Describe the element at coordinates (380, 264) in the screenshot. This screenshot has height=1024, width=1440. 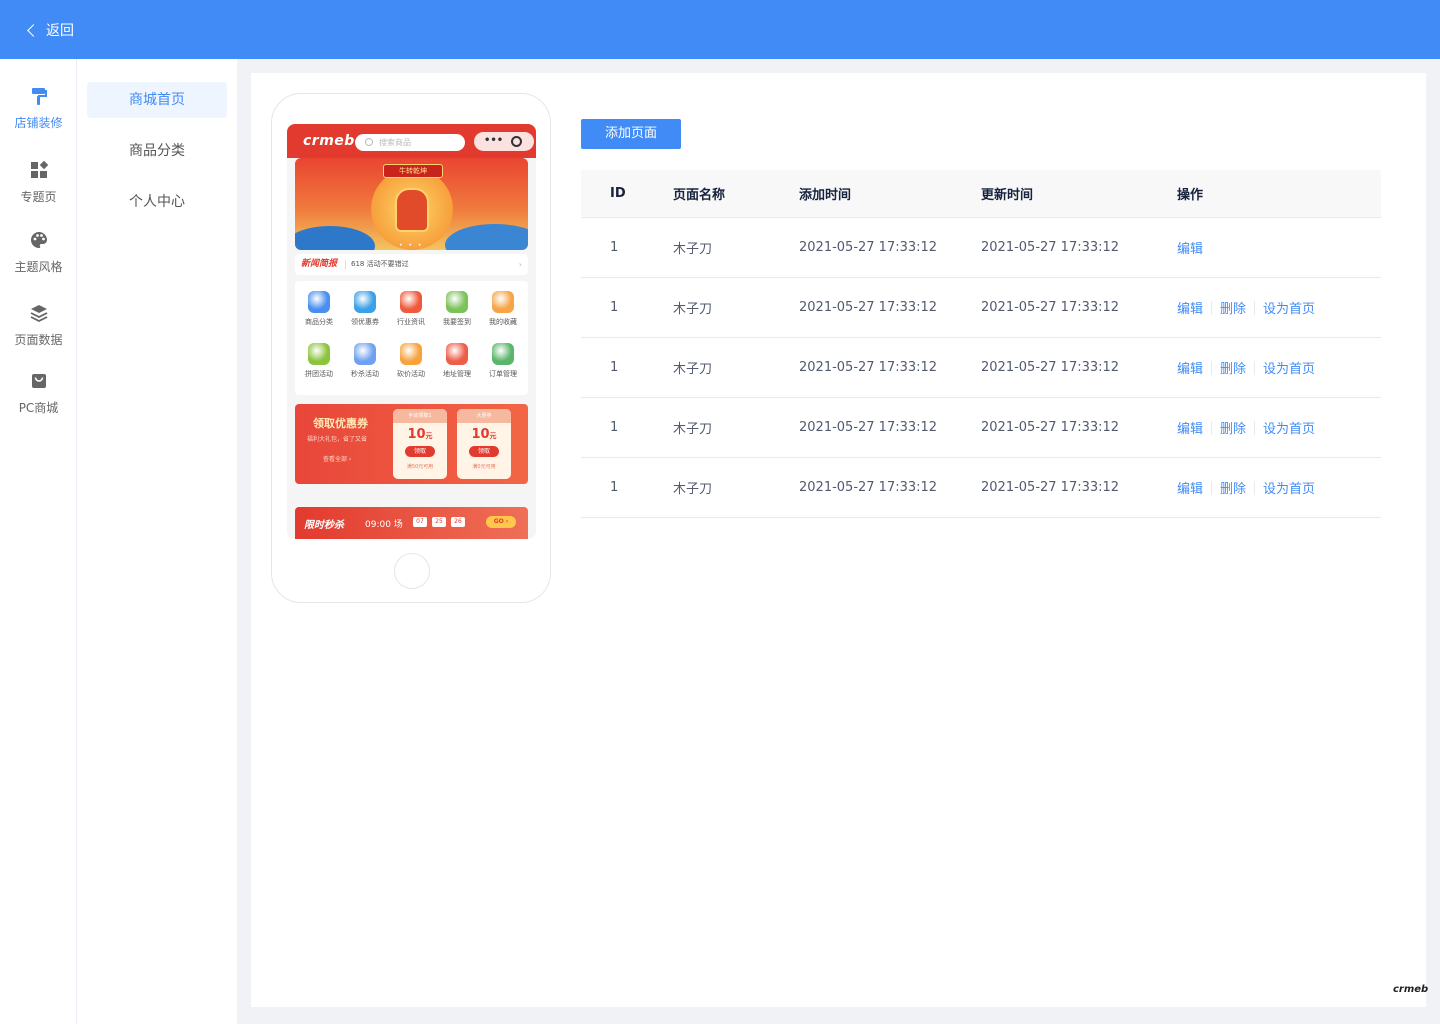
I see `news-text: 618 活动不要错过` at that location.